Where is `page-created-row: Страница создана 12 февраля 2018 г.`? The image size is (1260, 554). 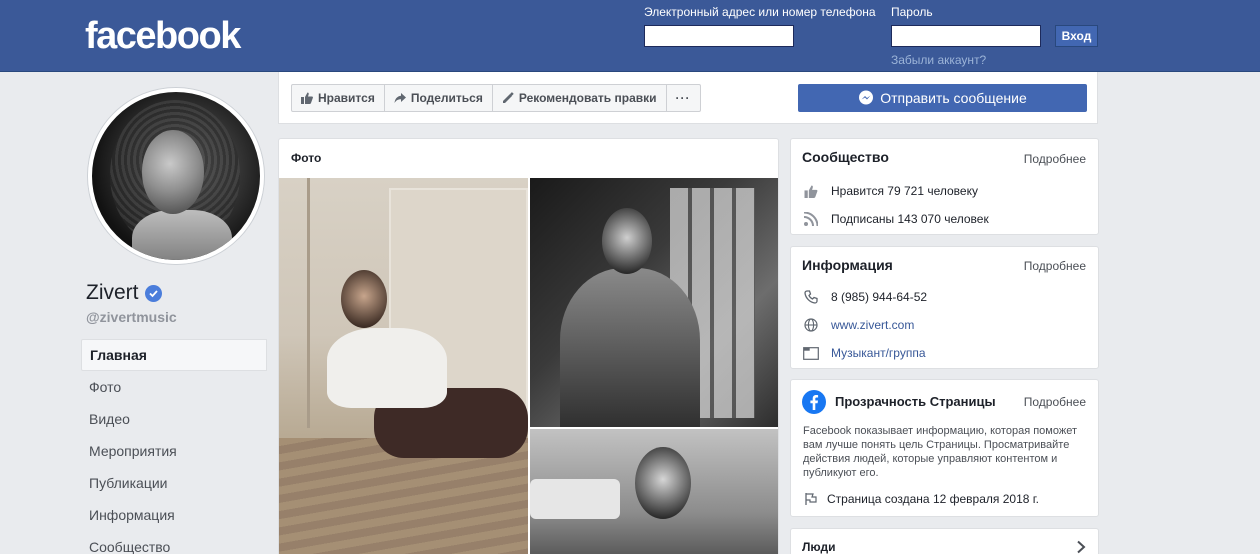
page-created-row: Страница создана 12 февраля 2018 г. is located at coordinates (921, 499).